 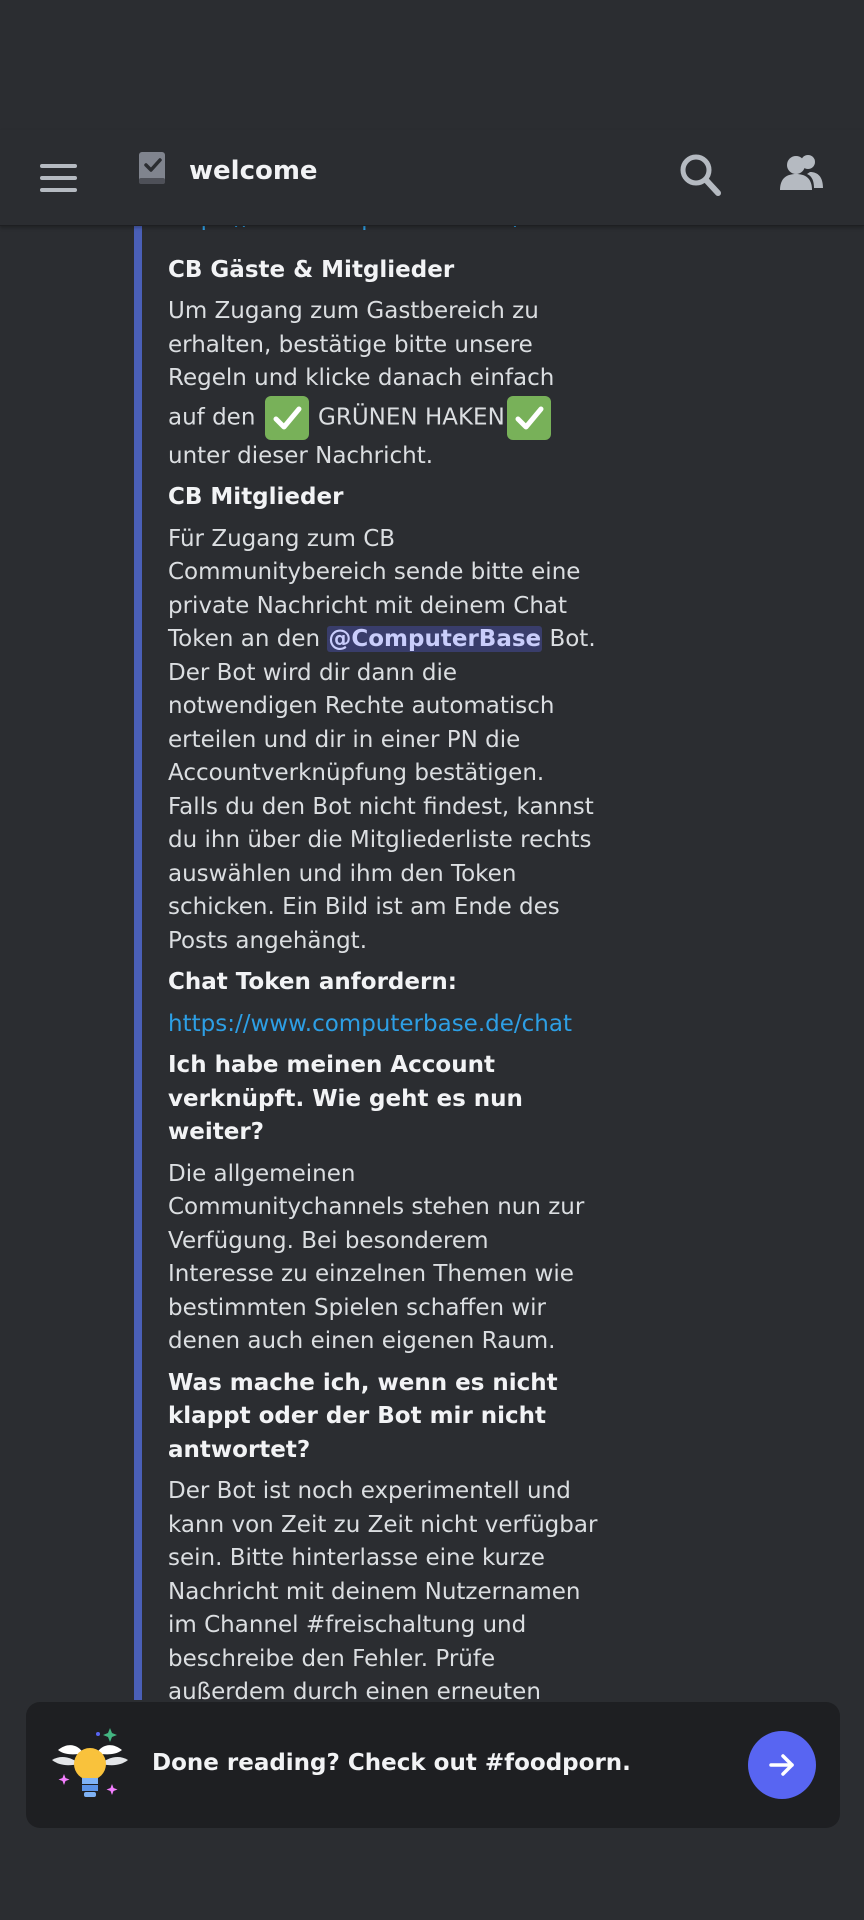 I want to click on field-title-token: Chat Token anfordern:, so click(x=312, y=982).